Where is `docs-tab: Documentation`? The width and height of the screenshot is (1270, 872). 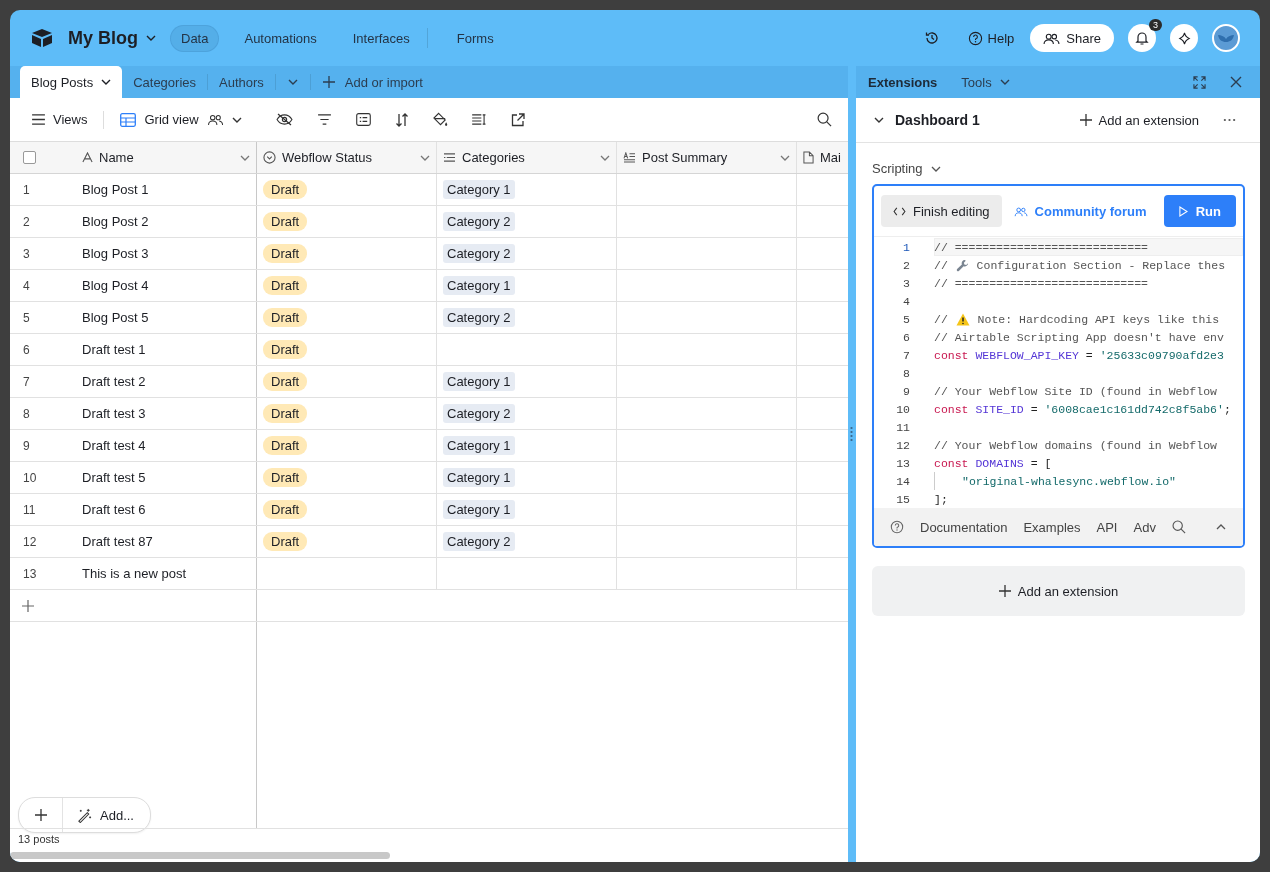 docs-tab: Documentation is located at coordinates (964, 527).